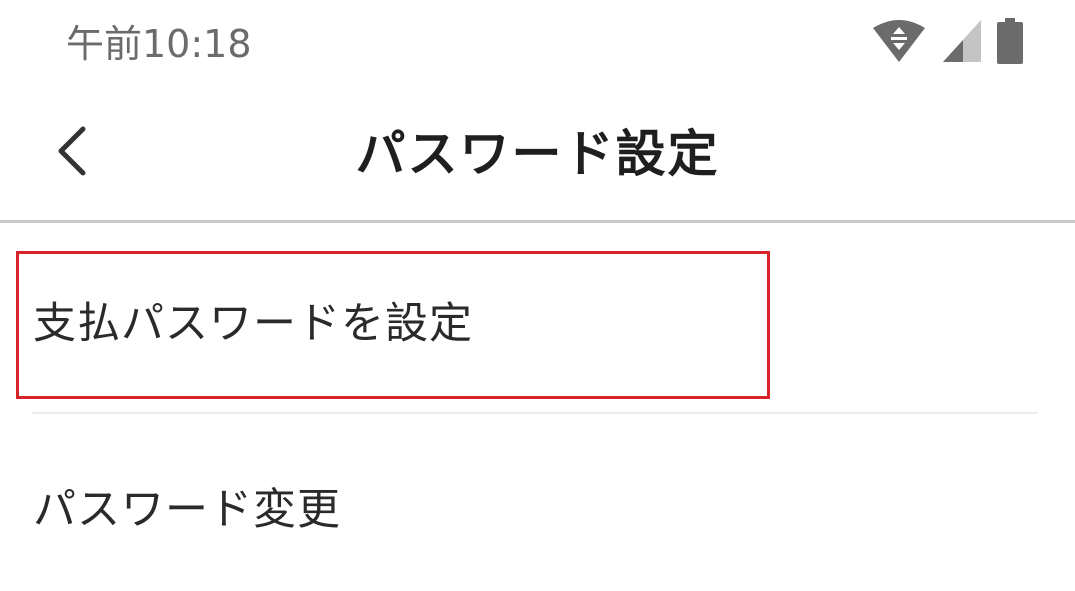  What do you see at coordinates (962, 43) in the screenshot?
I see `cellular-signal-icon` at bounding box center [962, 43].